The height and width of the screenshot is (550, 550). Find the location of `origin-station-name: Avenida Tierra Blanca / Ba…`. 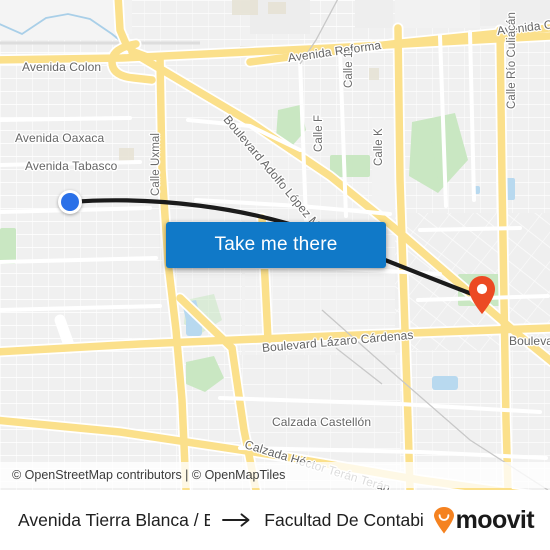

origin-station-name: Avenida Tierra Blanca / Ba… is located at coordinates (114, 519).